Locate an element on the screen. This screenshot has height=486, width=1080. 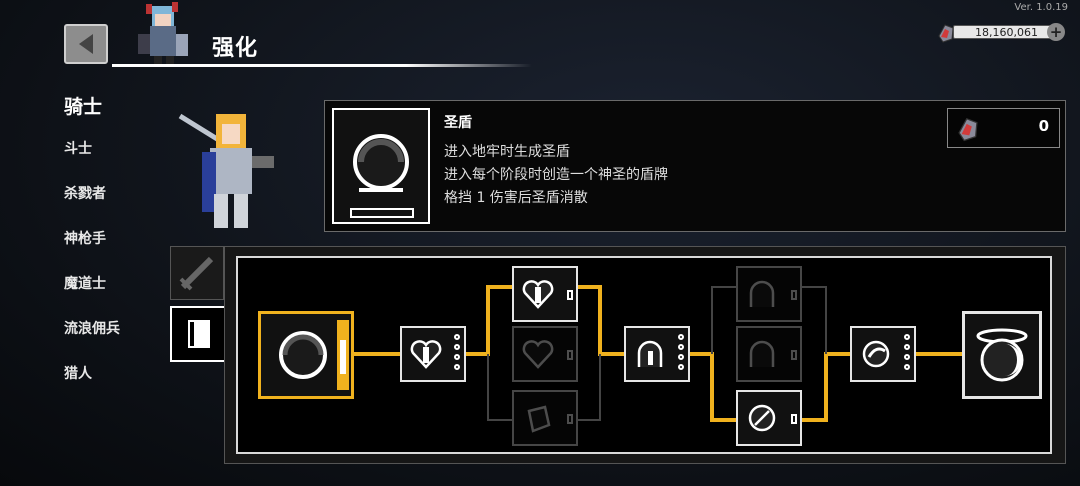
skill-node-holy-shield is located at coordinates (306, 355).